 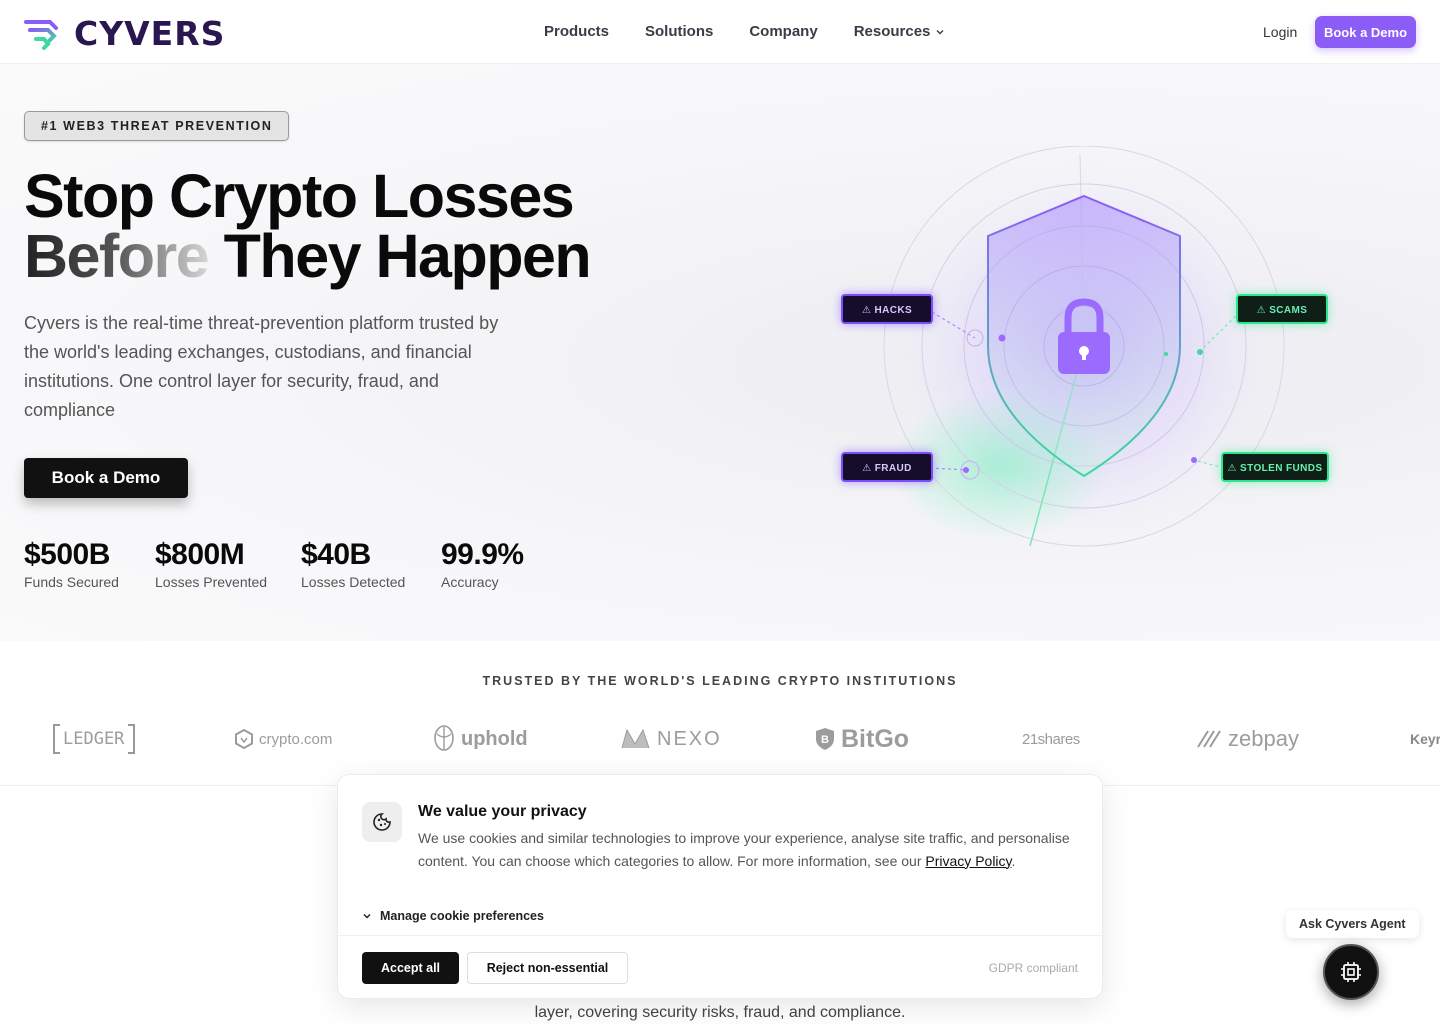 I want to click on logo-text: 21shares, so click(x=1051, y=739).